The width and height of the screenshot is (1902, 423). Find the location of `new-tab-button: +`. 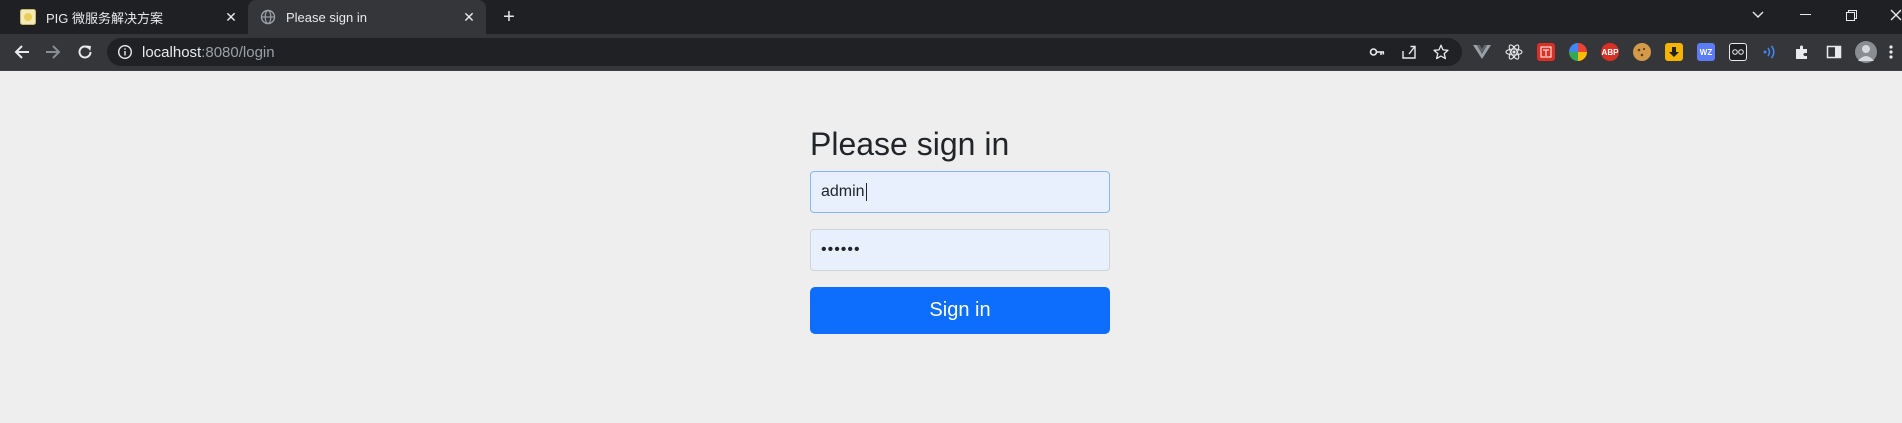

new-tab-button: + is located at coordinates (509, 17).